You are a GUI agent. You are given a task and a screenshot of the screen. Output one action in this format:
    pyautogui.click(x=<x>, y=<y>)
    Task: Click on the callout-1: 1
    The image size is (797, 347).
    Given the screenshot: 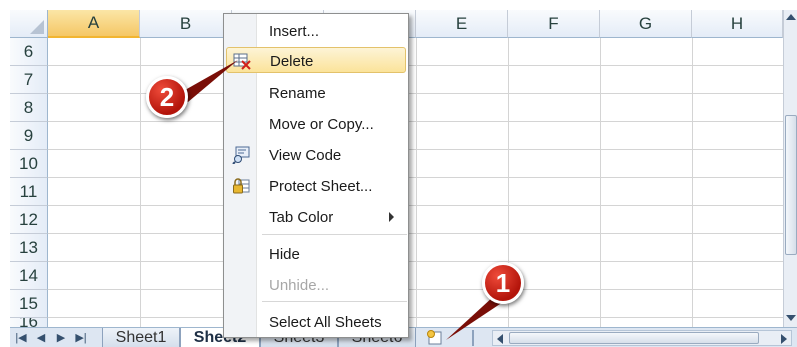 What is the action you would take?
    pyautogui.click(x=503, y=283)
    